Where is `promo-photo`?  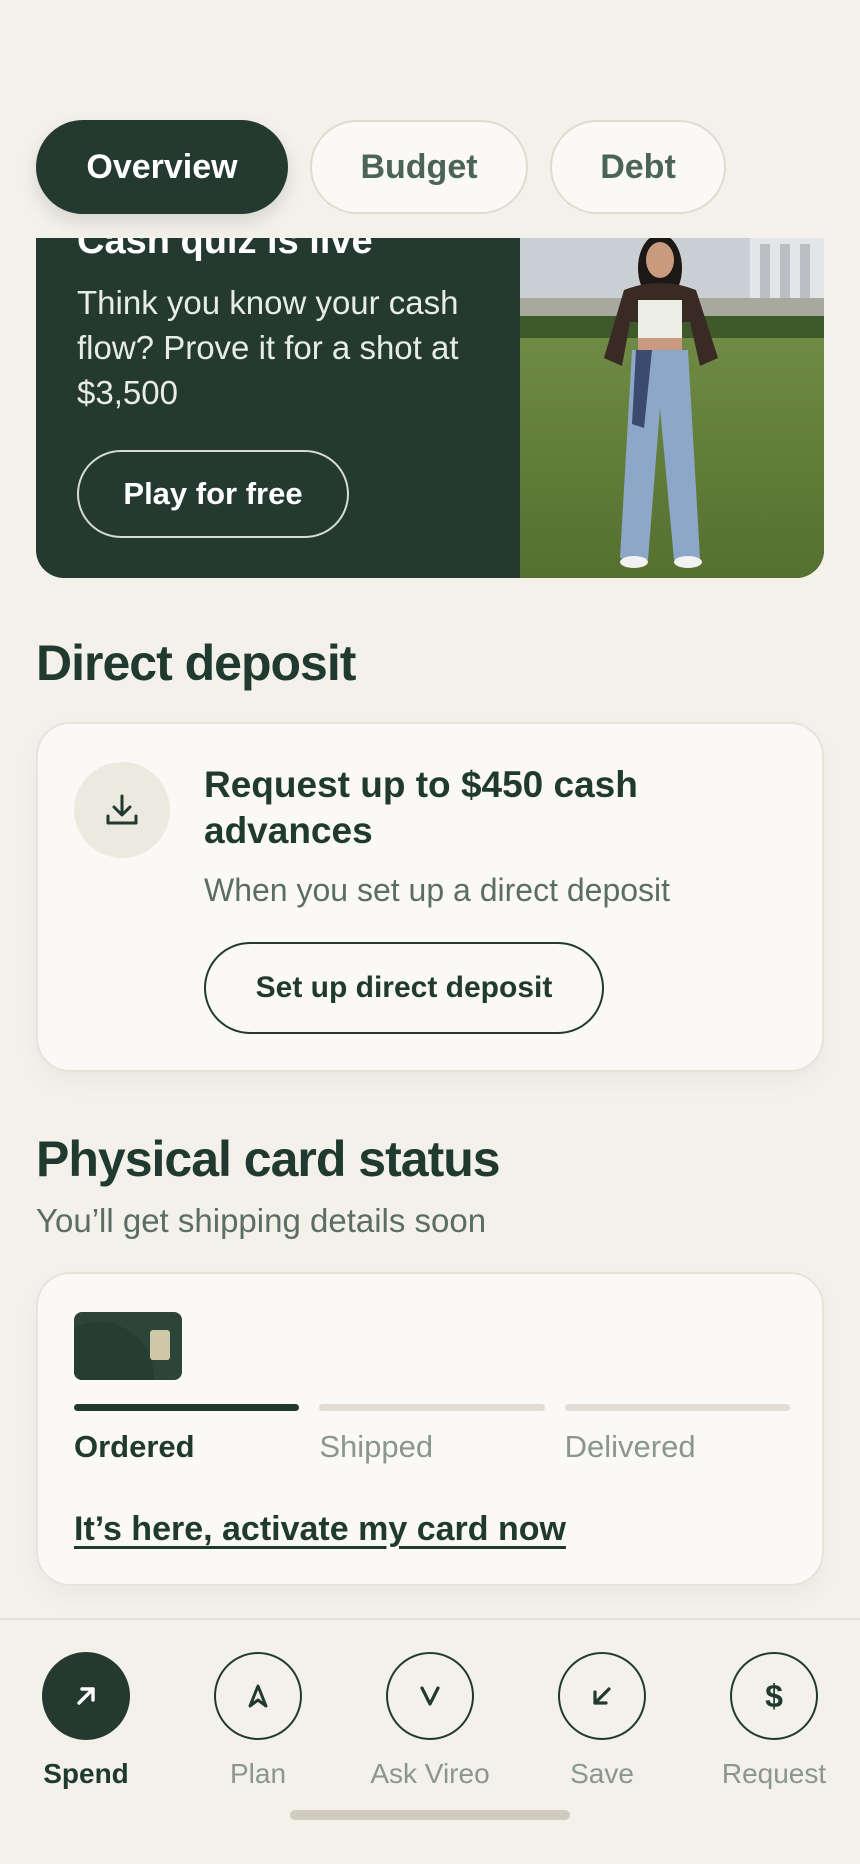 promo-photo is located at coordinates (672, 408).